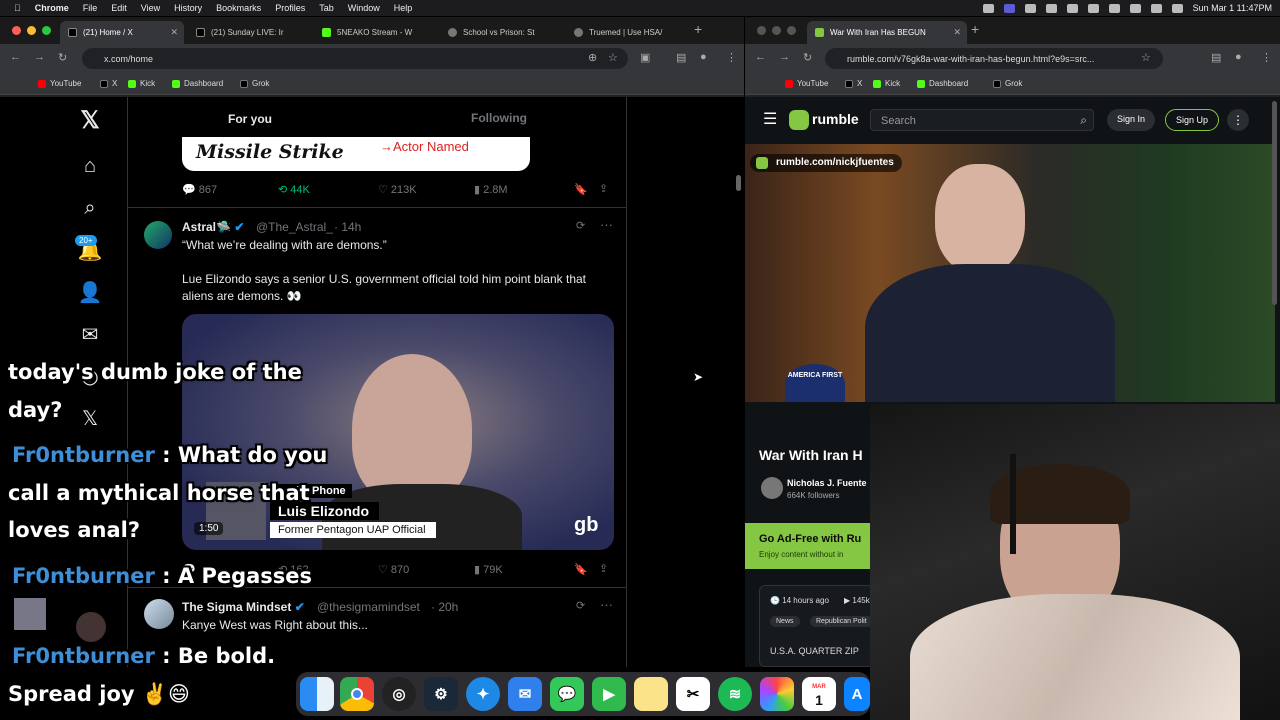  I want to click on sign-in-button: Sign In, so click(1131, 120).